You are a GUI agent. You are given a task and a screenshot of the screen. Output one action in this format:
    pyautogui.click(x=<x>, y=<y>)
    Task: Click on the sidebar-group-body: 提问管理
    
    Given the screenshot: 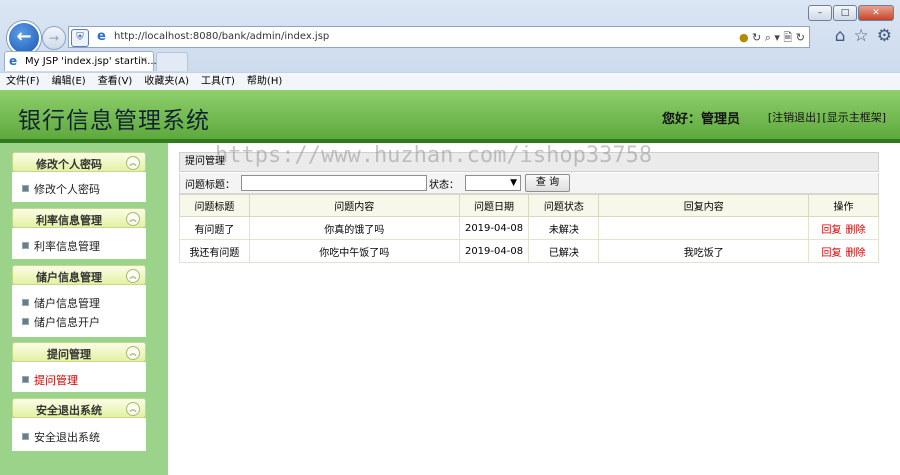 What is the action you would take?
    pyautogui.click(x=79, y=377)
    